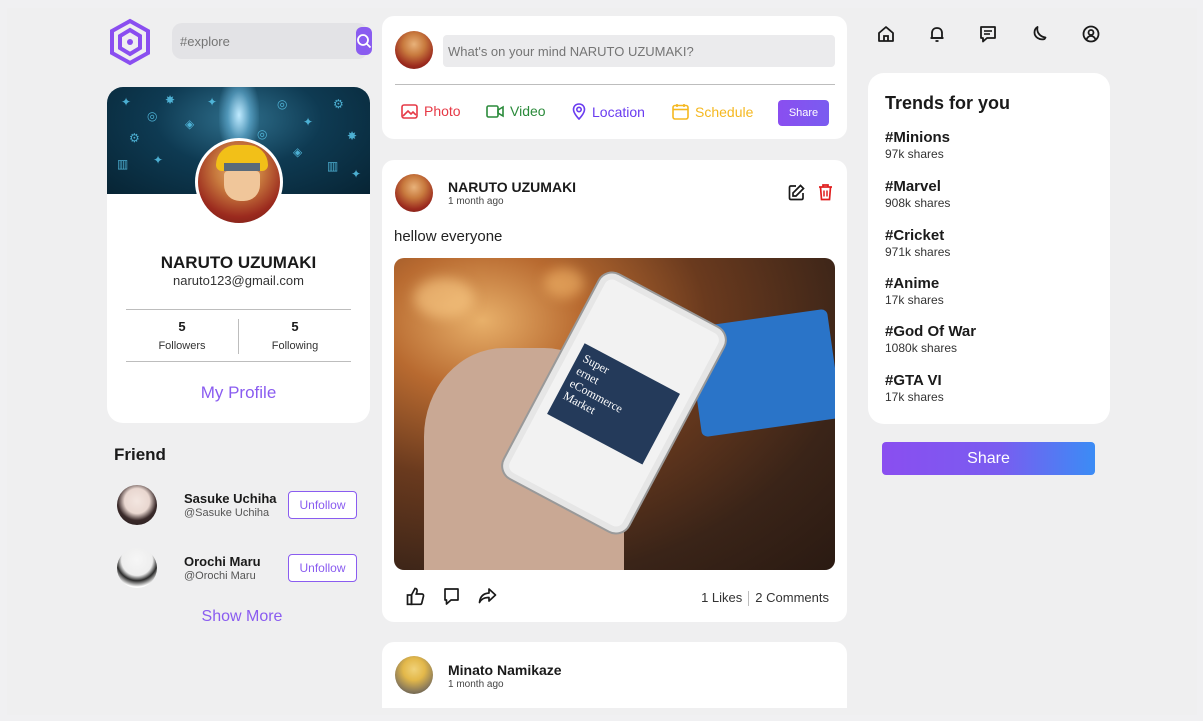 Image resolution: width=1203 pixels, height=721 pixels. I want to click on top-nav, so click(988, 35).